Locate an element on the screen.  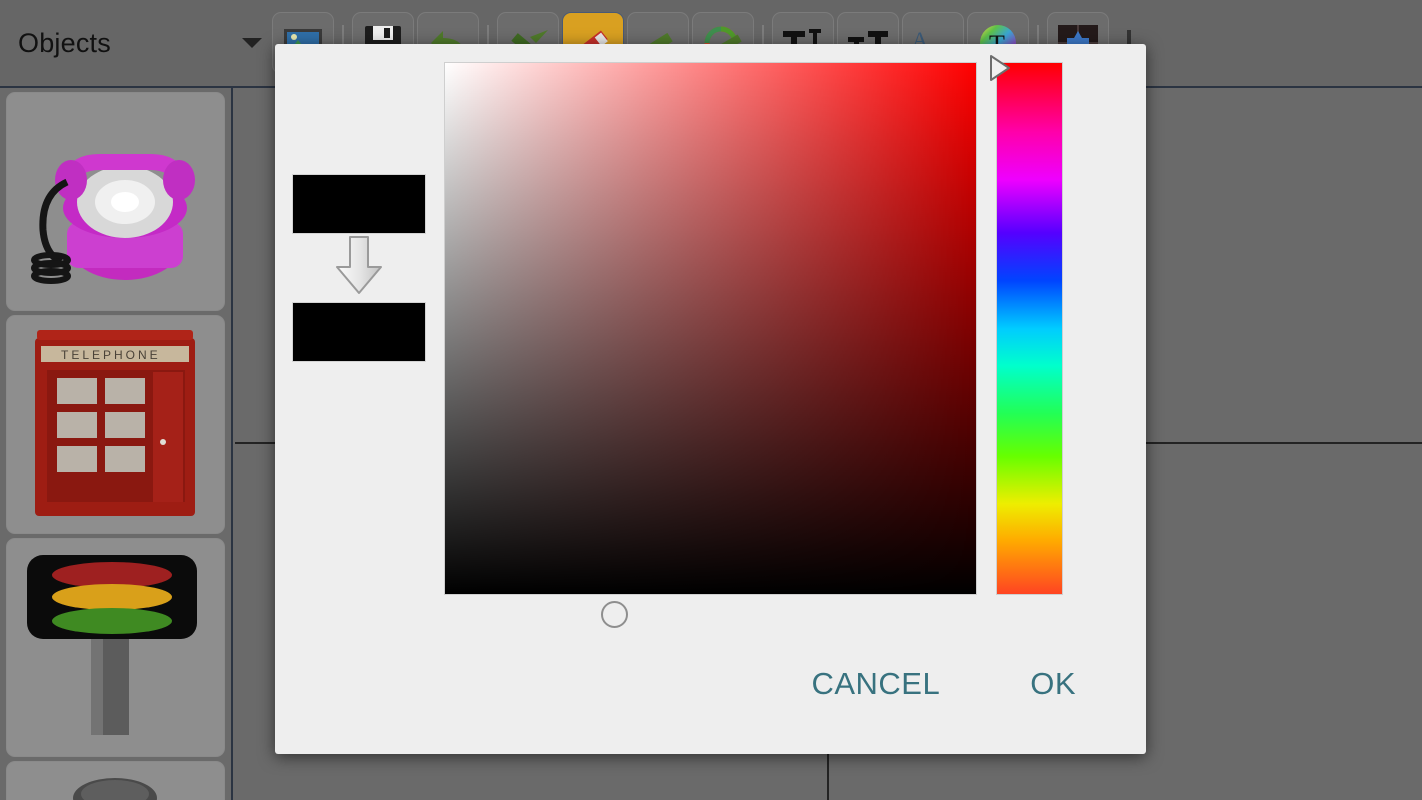
dialog-footer: CANCEL OK is located at coordinates (710, 684).